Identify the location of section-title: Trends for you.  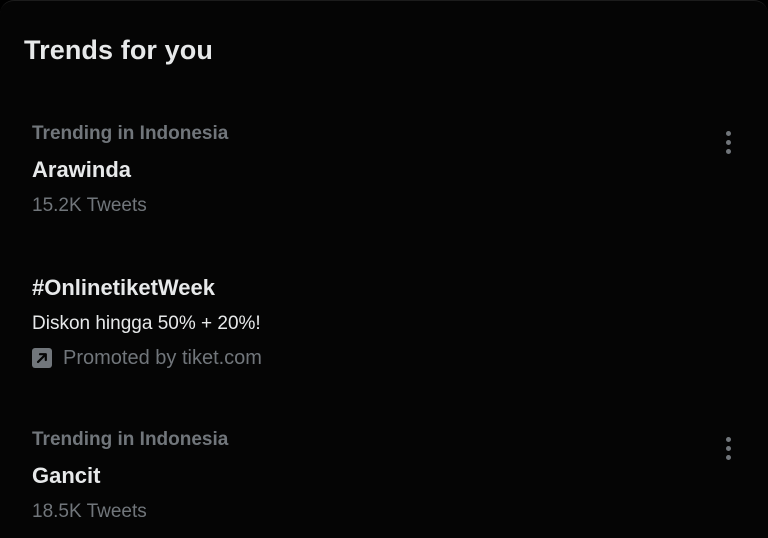
(118, 50).